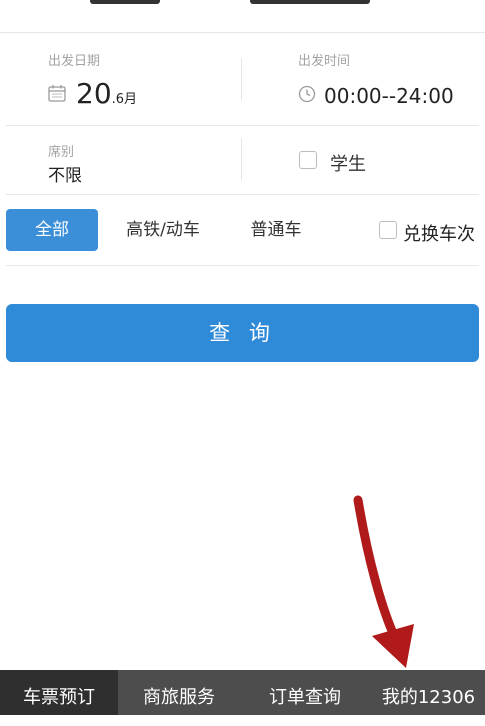 The height and width of the screenshot is (726, 485). What do you see at coordinates (52, 230) in the screenshot?
I see `filter-all-button: 全部` at bounding box center [52, 230].